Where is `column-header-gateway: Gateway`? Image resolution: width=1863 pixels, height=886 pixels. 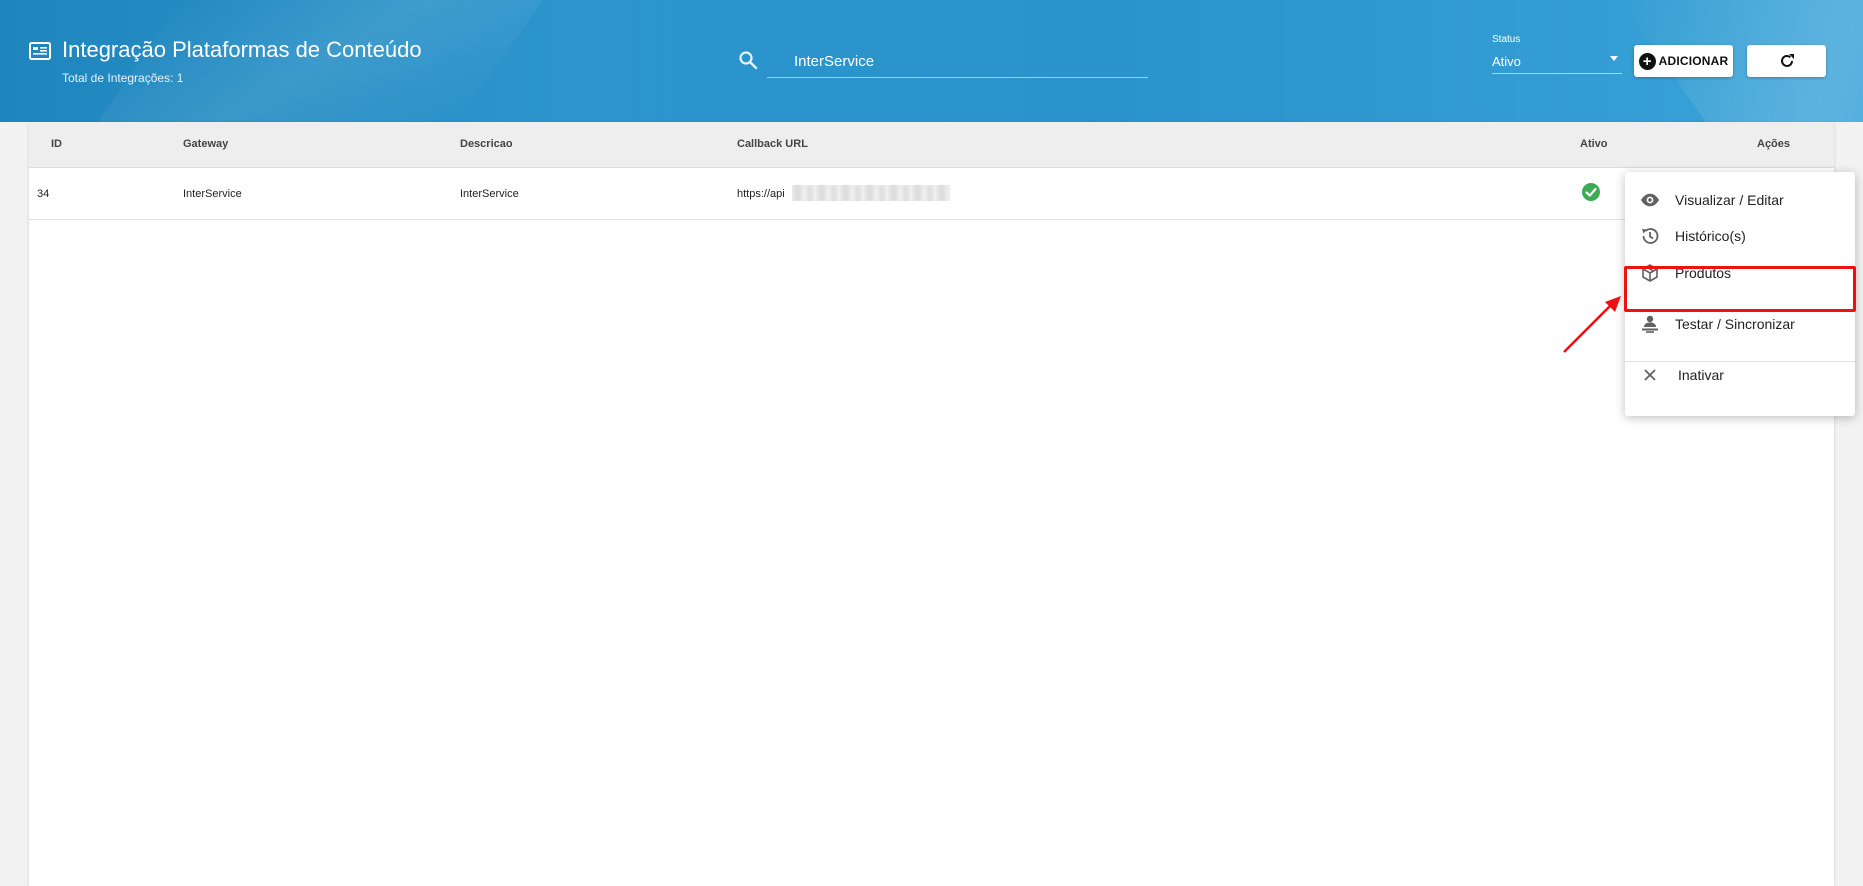 column-header-gateway: Gateway is located at coordinates (205, 144).